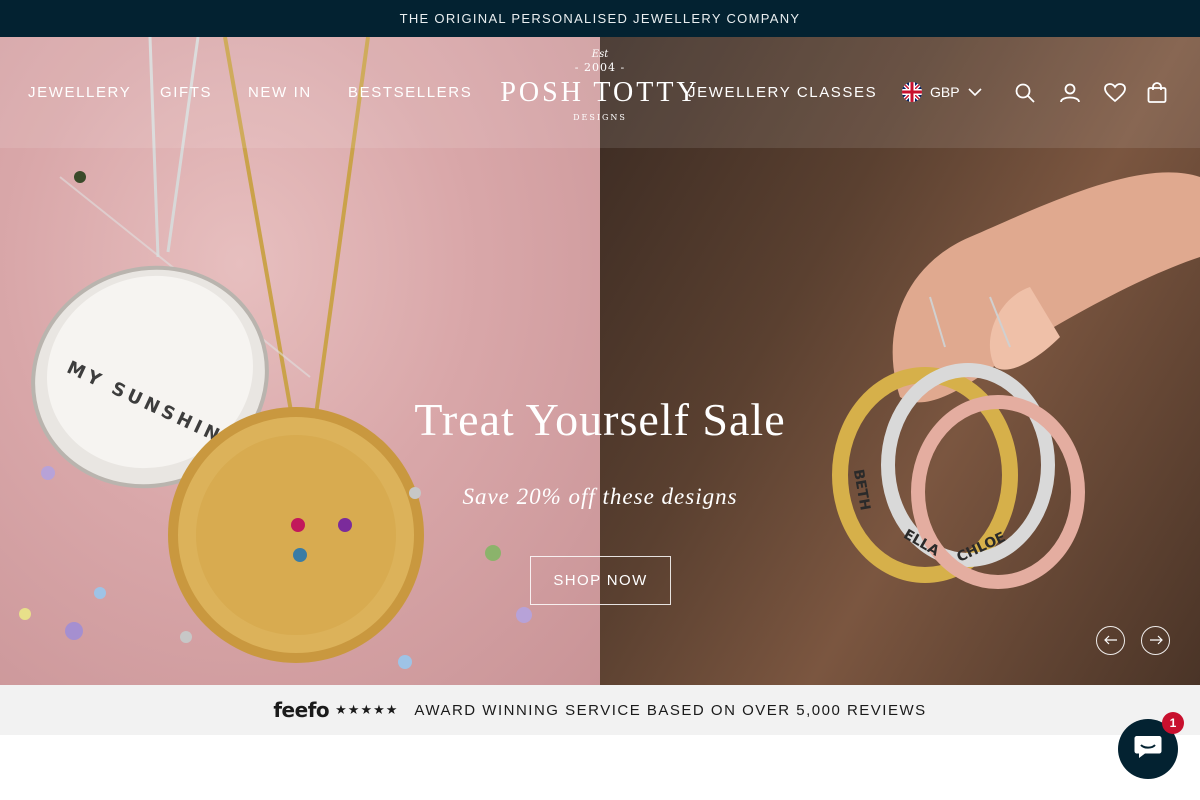  I want to click on account-icon, so click(1070, 93).